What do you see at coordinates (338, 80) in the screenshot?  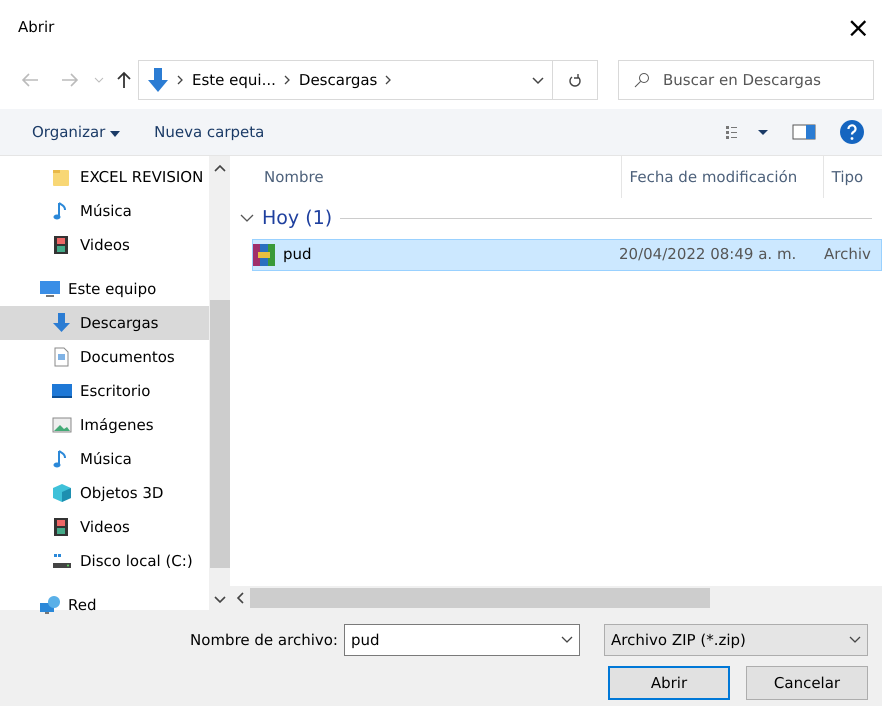 I see `breadcrumb-item: Descargas` at bounding box center [338, 80].